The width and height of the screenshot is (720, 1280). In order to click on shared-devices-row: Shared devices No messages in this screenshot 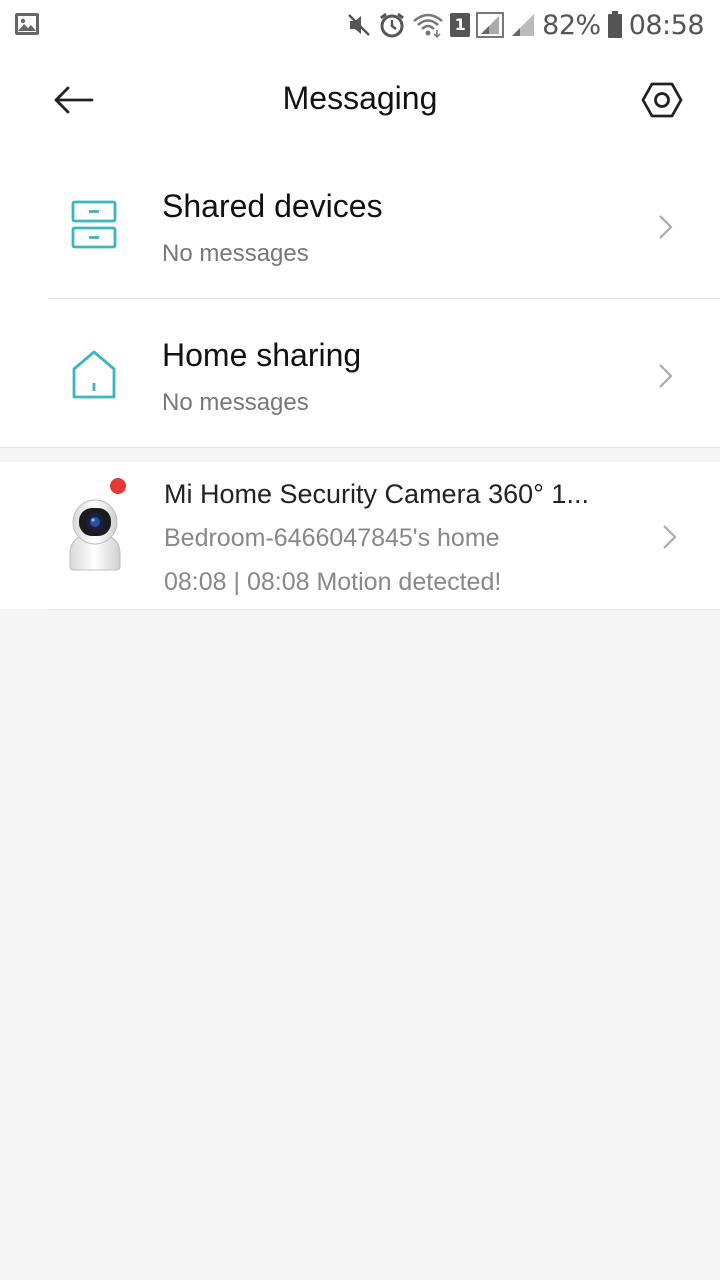, I will do `click(360, 224)`.